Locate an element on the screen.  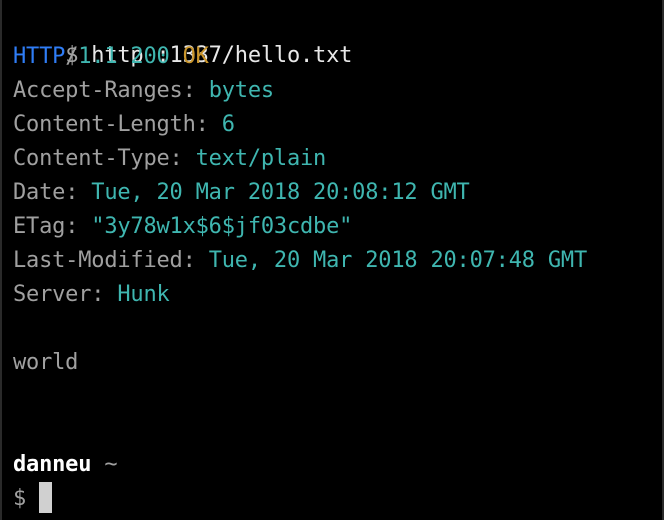
header-line: ETag: "3y78w1x$6$jf03cdbe" is located at coordinates (182, 227).